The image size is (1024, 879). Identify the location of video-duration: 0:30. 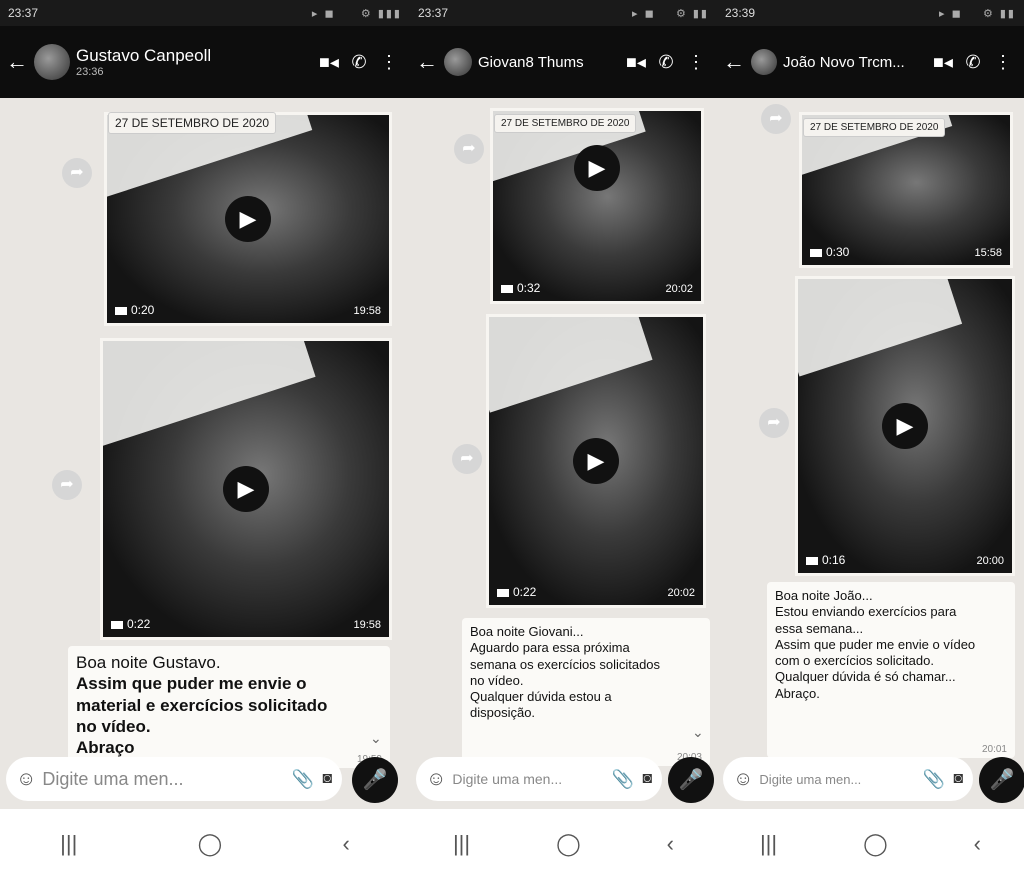
(829, 252).